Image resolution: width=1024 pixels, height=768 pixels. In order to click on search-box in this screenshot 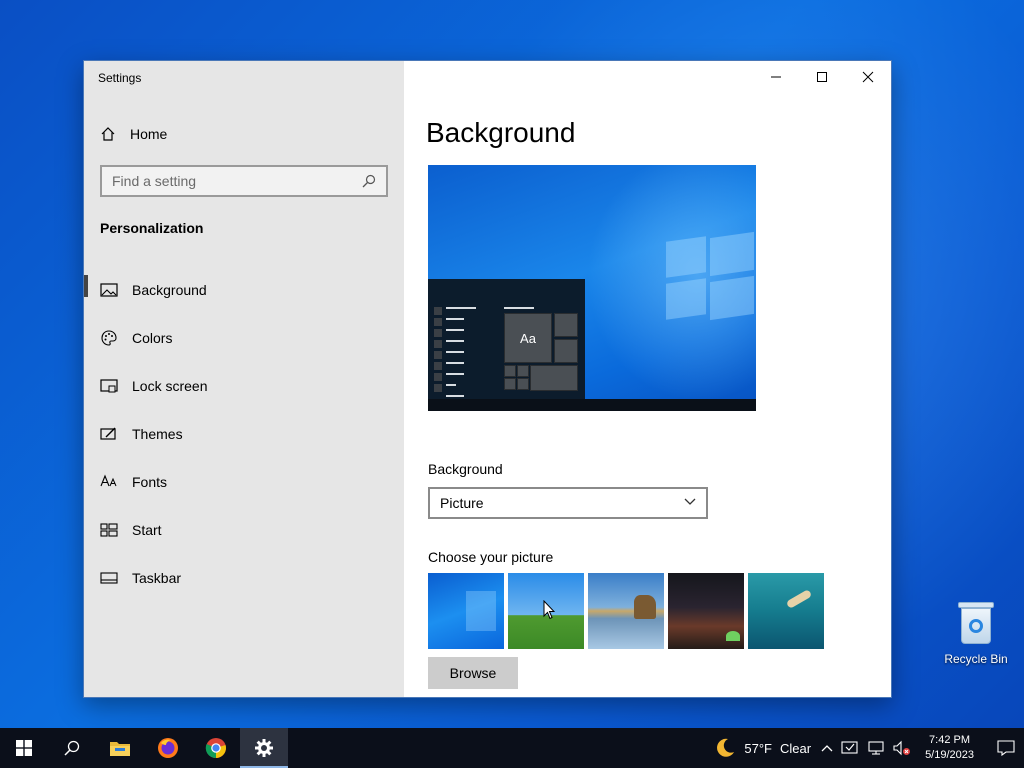, I will do `click(244, 181)`.